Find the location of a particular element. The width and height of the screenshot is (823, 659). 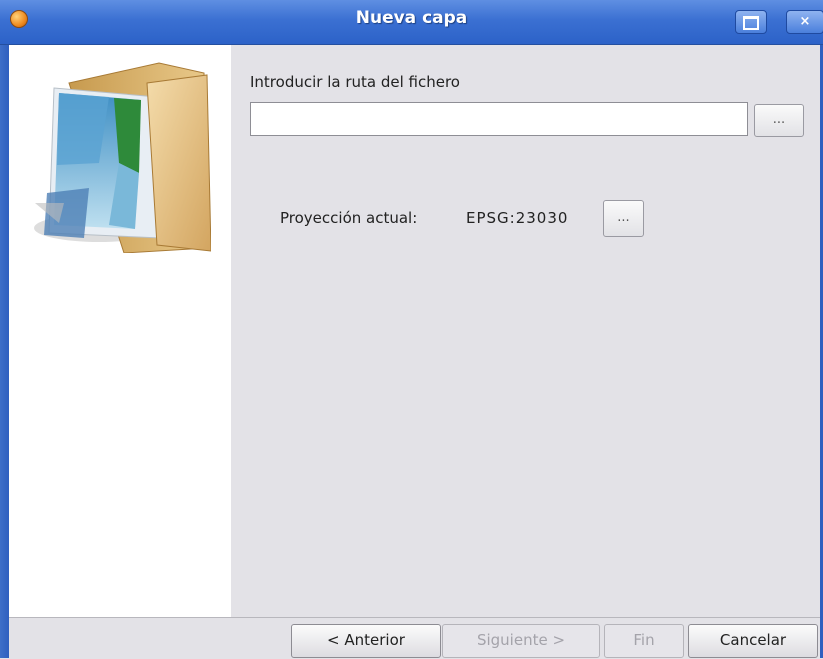

title-bar: Nueva capa × is located at coordinates (411, 22).